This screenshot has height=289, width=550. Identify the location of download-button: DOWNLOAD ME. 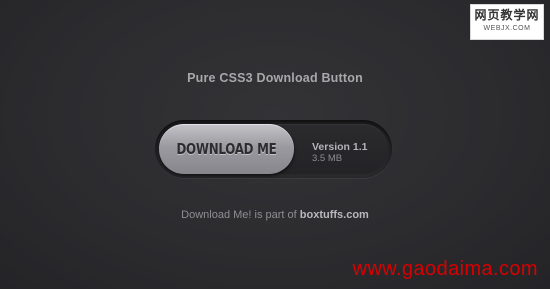
(226, 149).